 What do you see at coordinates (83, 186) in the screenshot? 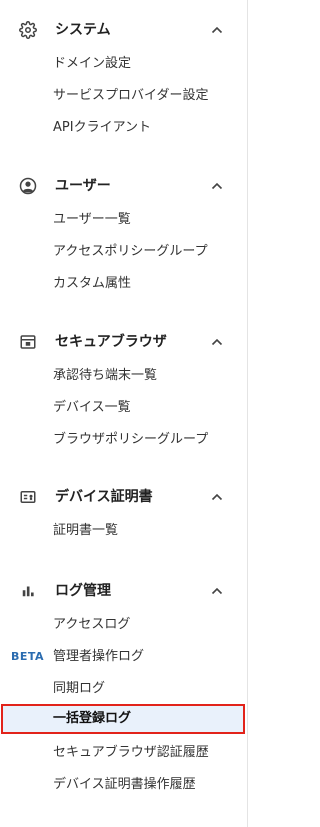
I see `section-title: ユーザー` at bounding box center [83, 186].